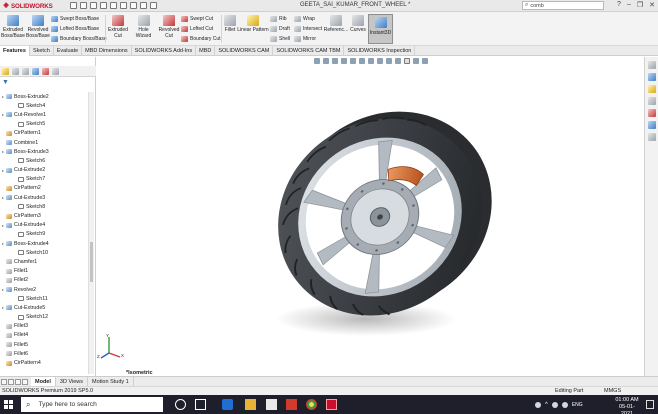  I want to click on extruded-boss-button: Extruded Boss/Base, so click(13, 27).